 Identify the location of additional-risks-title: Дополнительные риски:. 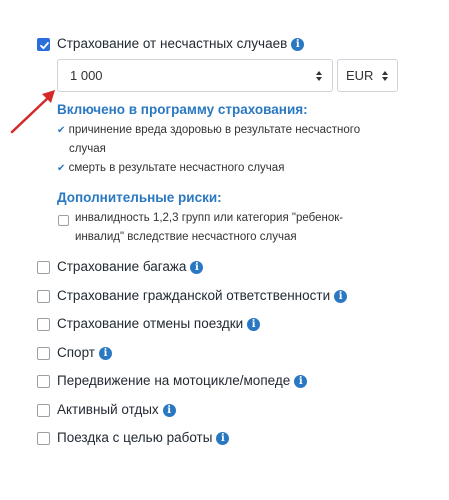
(139, 197).